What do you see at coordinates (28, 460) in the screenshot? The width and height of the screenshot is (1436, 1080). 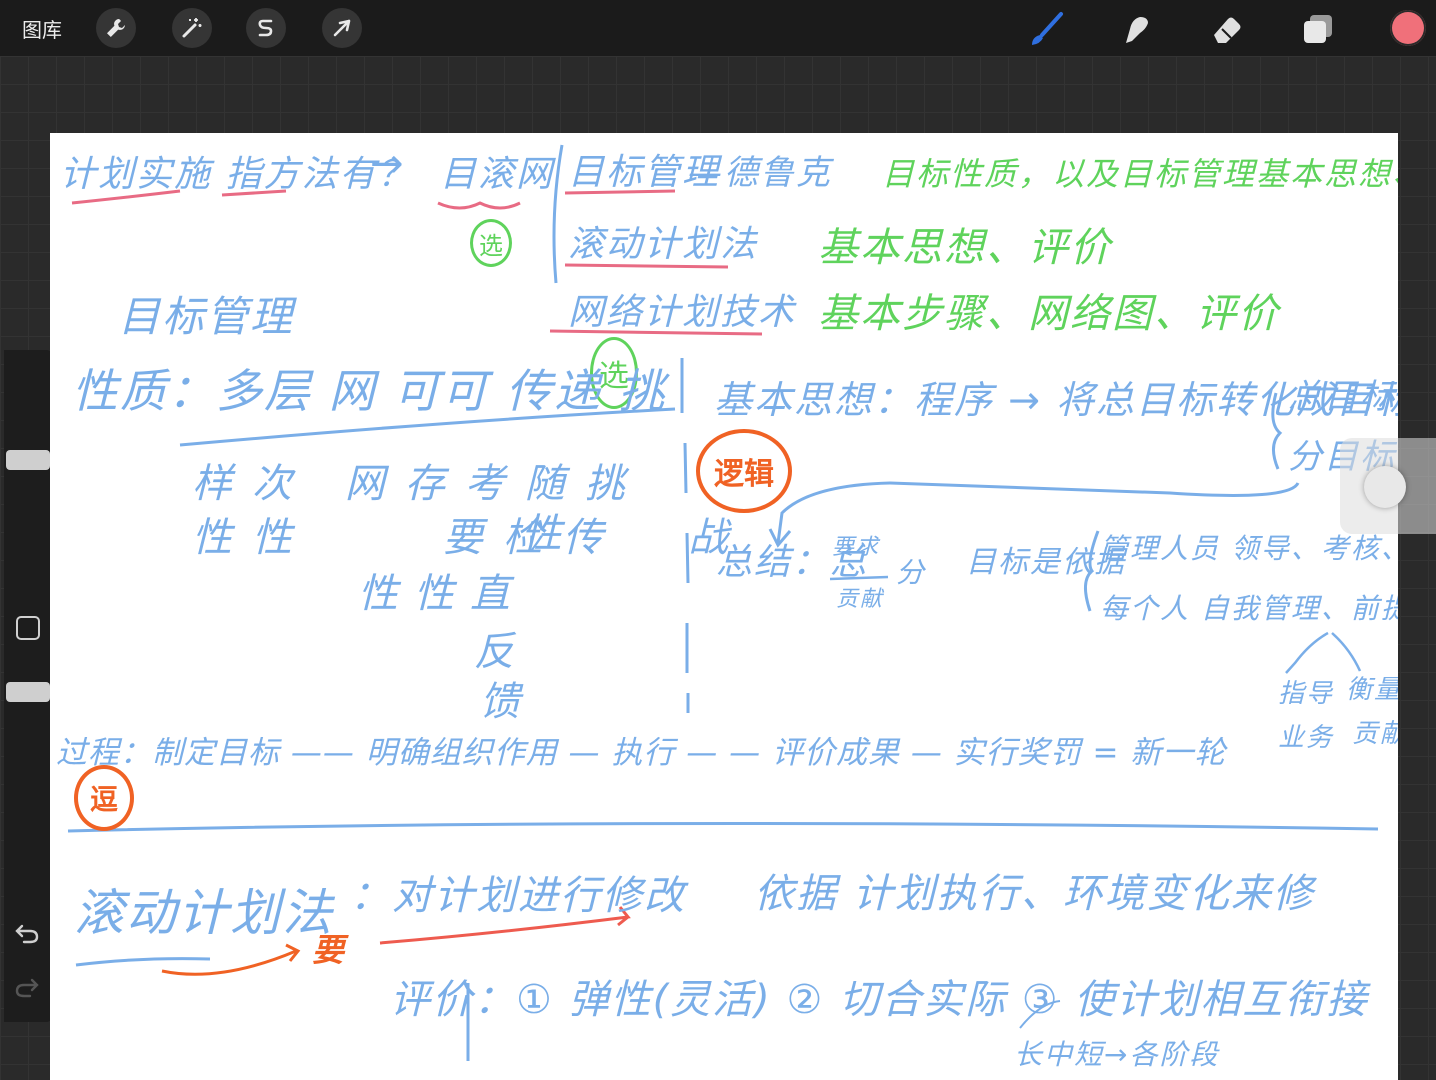 I see `brush-size-slider` at bounding box center [28, 460].